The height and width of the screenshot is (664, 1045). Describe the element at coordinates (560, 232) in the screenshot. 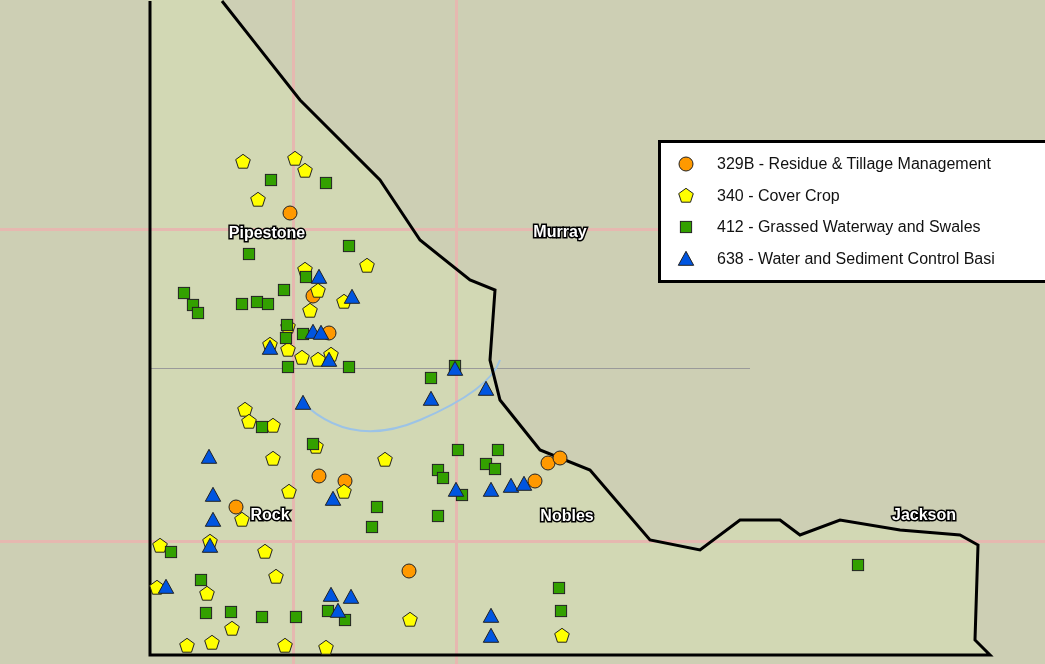

I see `county-label: Murray` at that location.